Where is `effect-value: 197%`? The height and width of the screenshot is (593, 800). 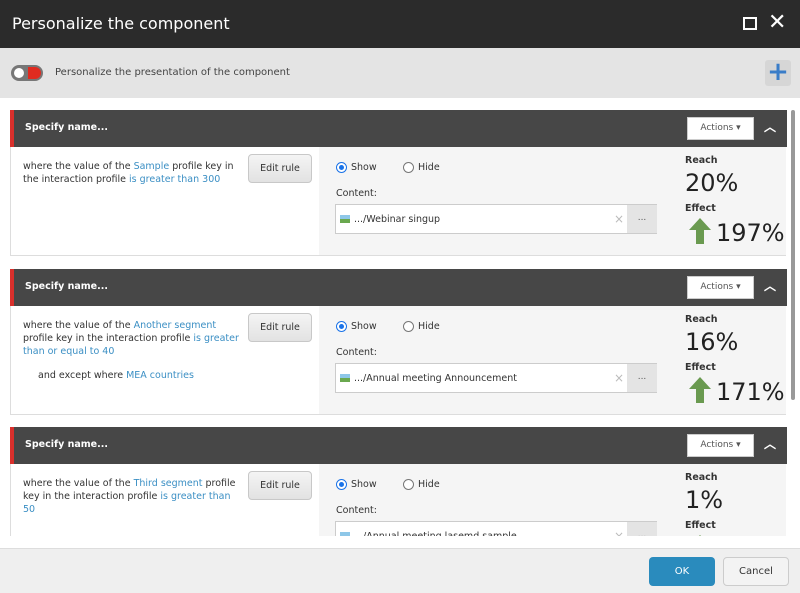
effect-value: 197% is located at coordinates (750, 233).